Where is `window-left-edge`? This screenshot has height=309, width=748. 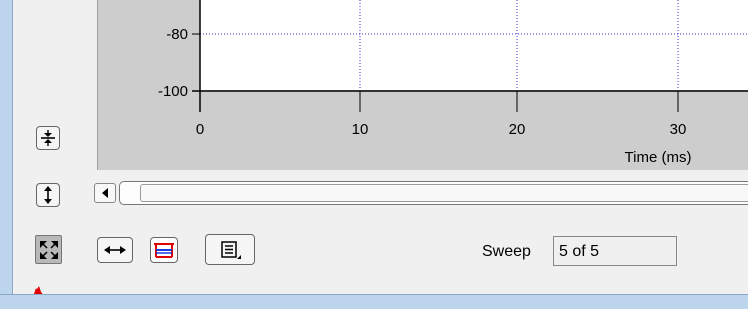 window-left-edge is located at coordinates (6, 154).